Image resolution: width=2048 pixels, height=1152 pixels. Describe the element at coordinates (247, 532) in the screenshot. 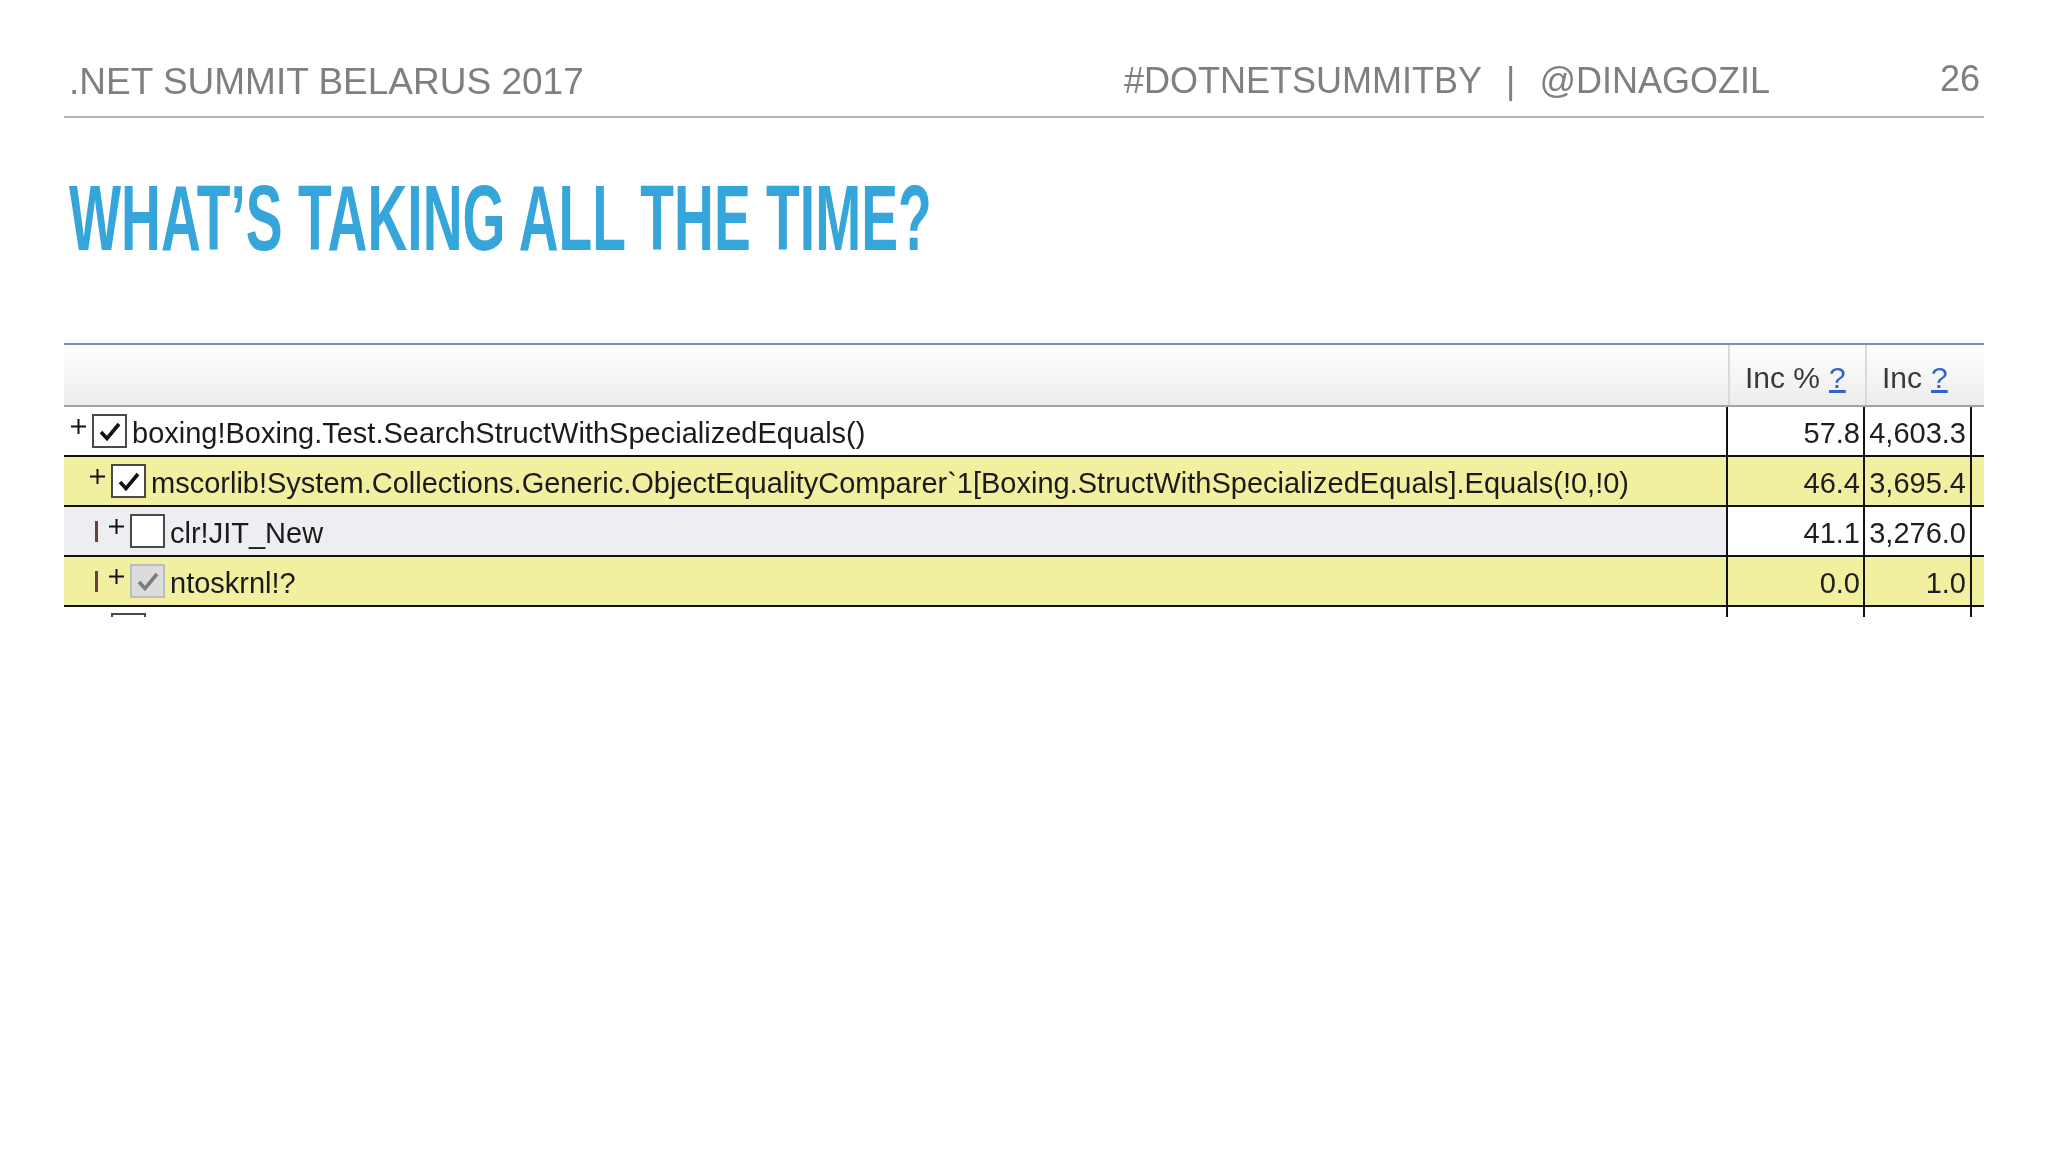

I see `function-name: clr!JIT_New` at that location.